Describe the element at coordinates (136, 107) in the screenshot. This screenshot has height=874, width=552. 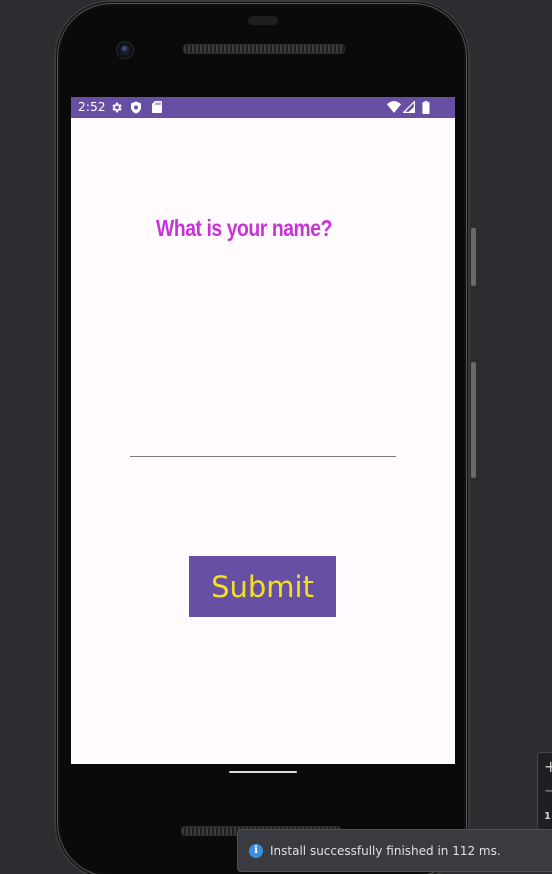
I see `shield-icon` at that location.